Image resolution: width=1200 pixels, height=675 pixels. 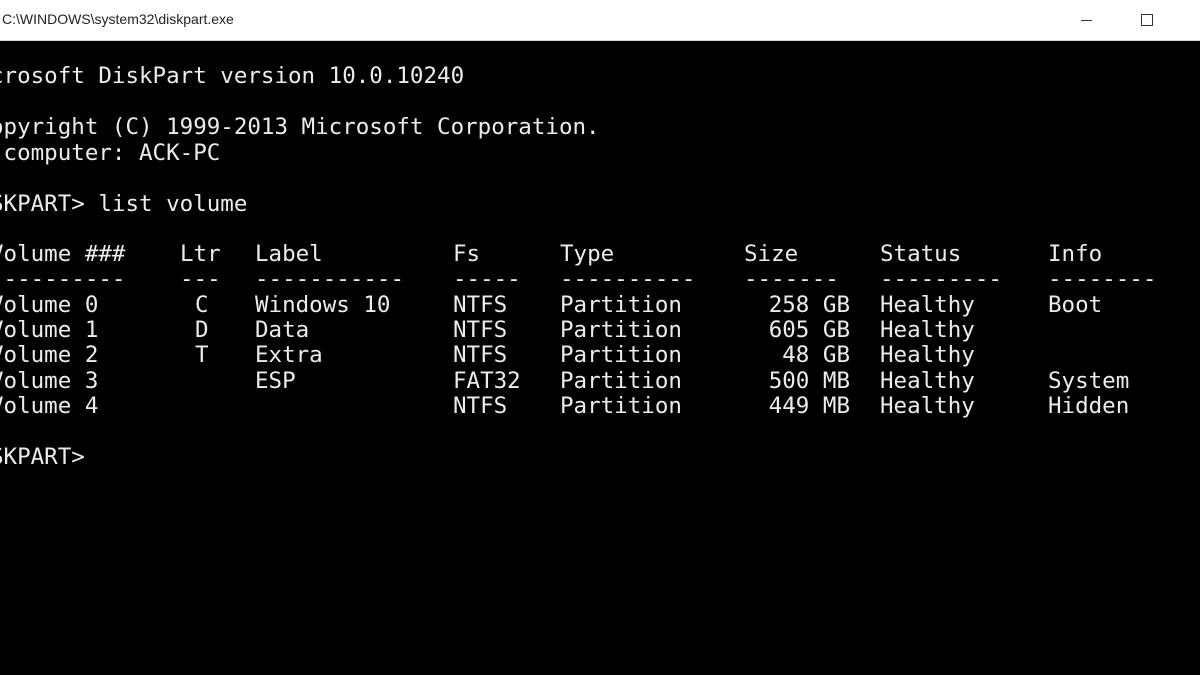 What do you see at coordinates (202, 355) in the screenshot?
I see `cell-ltr: T` at bounding box center [202, 355].